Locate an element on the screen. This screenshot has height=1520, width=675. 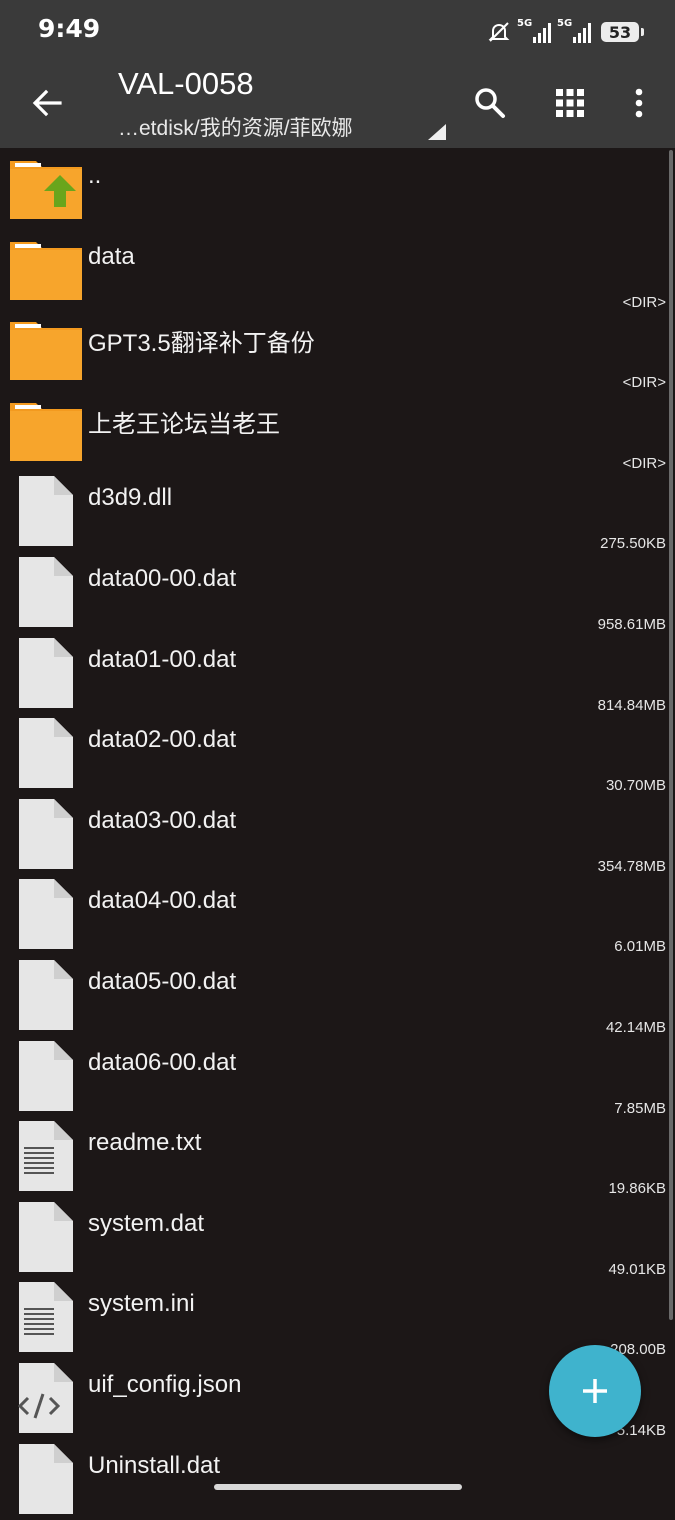
status-icons: 5G 5G 53 is located at coordinates (565, 32).